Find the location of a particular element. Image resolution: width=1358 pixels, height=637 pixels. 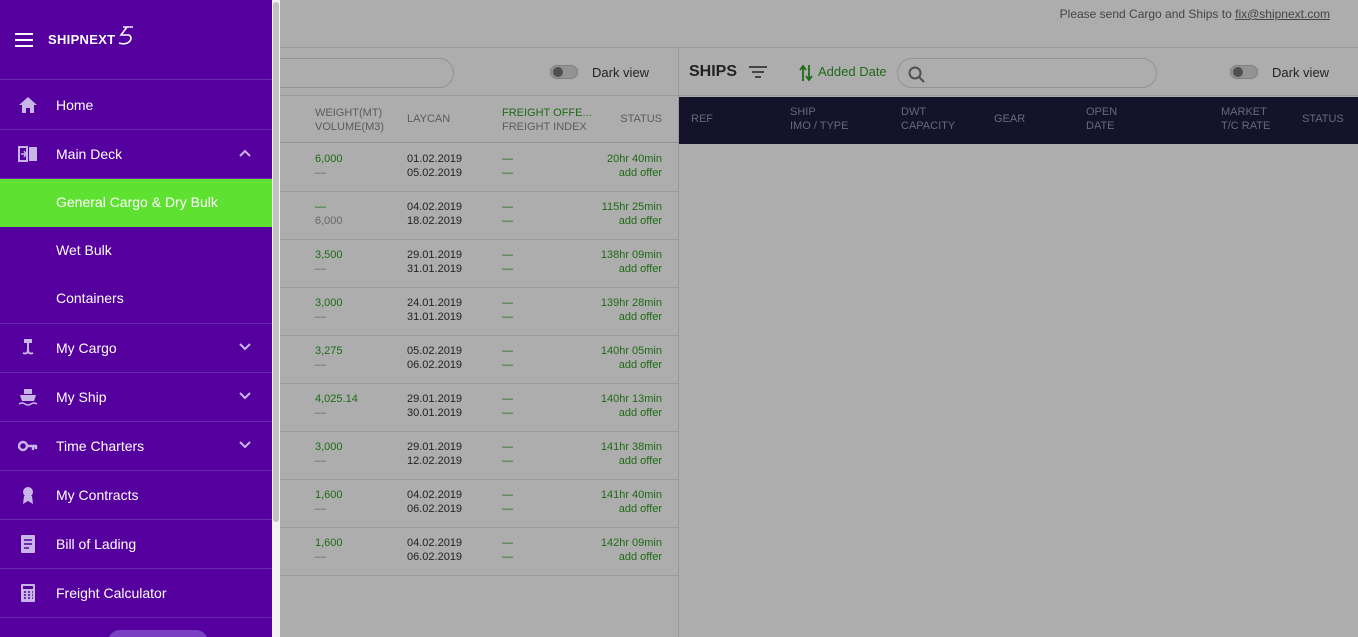

nav-label-my-contracts: My Contracts is located at coordinates (97, 495).